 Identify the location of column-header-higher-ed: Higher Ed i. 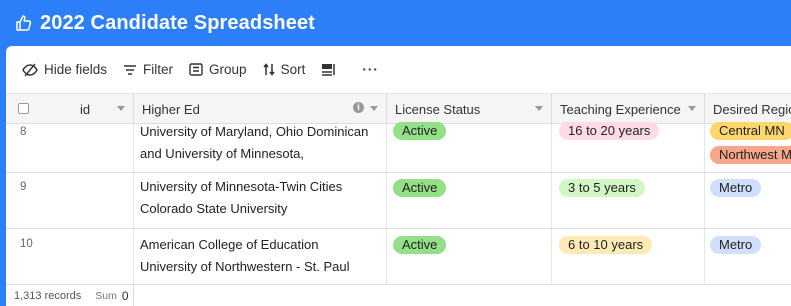
(260, 109).